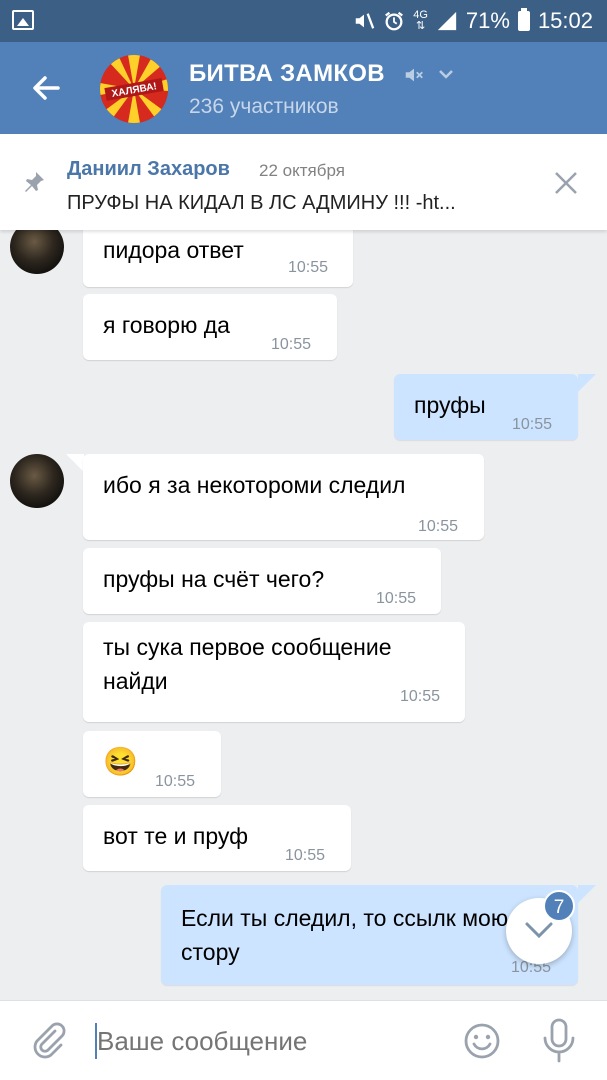 Image resolution: width=607 pixels, height=1080 pixels. What do you see at coordinates (420, 20) in the screenshot?
I see `network-type: 4G ⇅` at bounding box center [420, 20].